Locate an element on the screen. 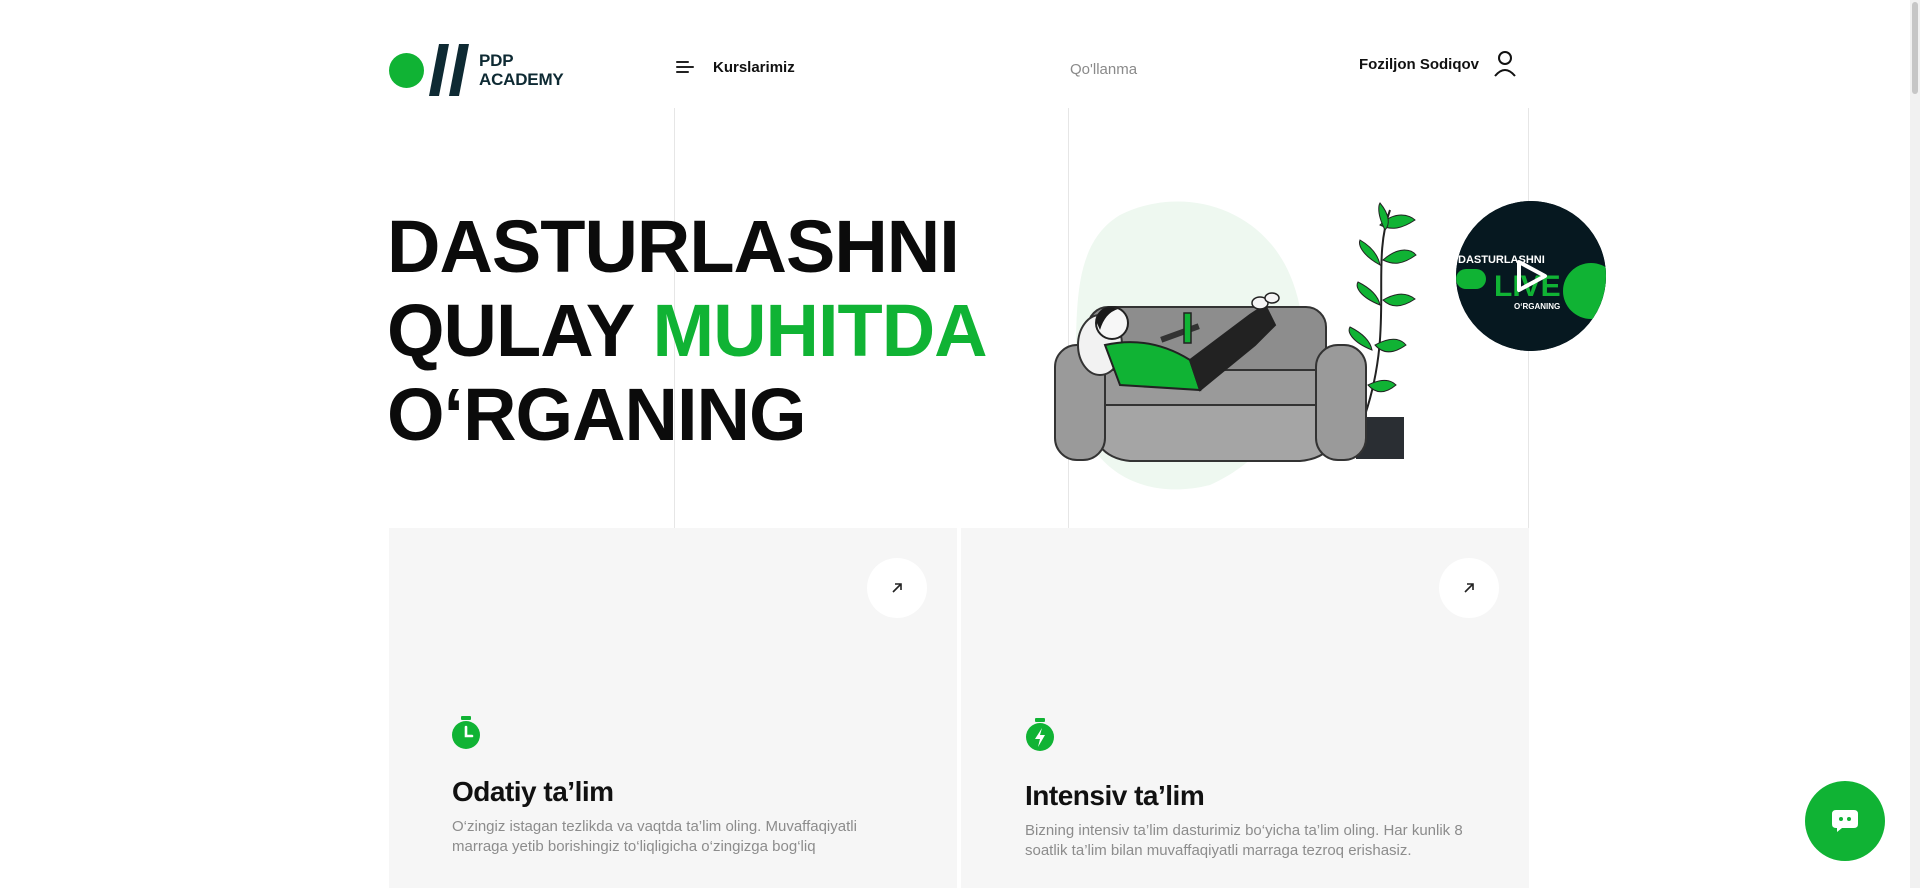 This screenshot has height=888, width=1920. logo-dot-icon is located at coordinates (406, 70).